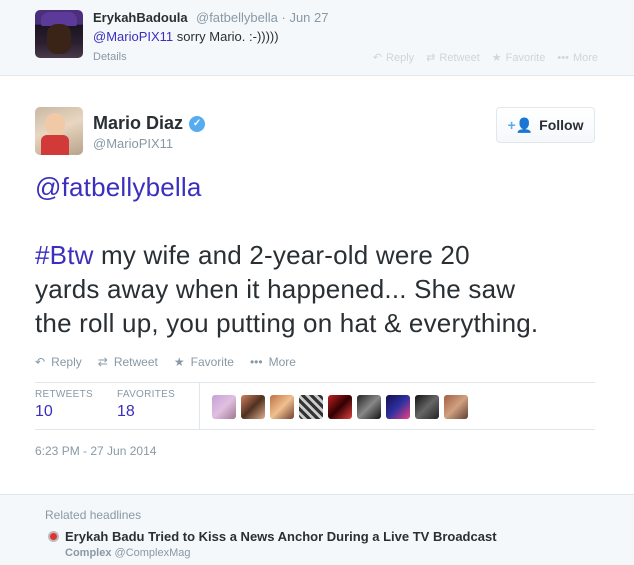 The width and height of the screenshot is (634, 565). I want to click on main-author-handle: @MarioPIX11, so click(133, 143).